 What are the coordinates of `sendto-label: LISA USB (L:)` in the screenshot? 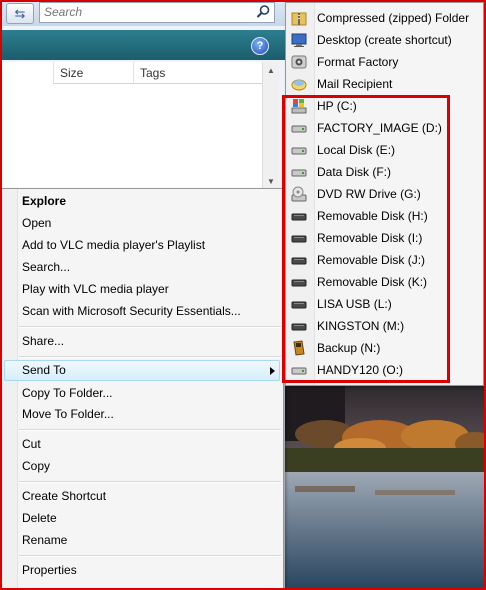 It's located at (354, 304).